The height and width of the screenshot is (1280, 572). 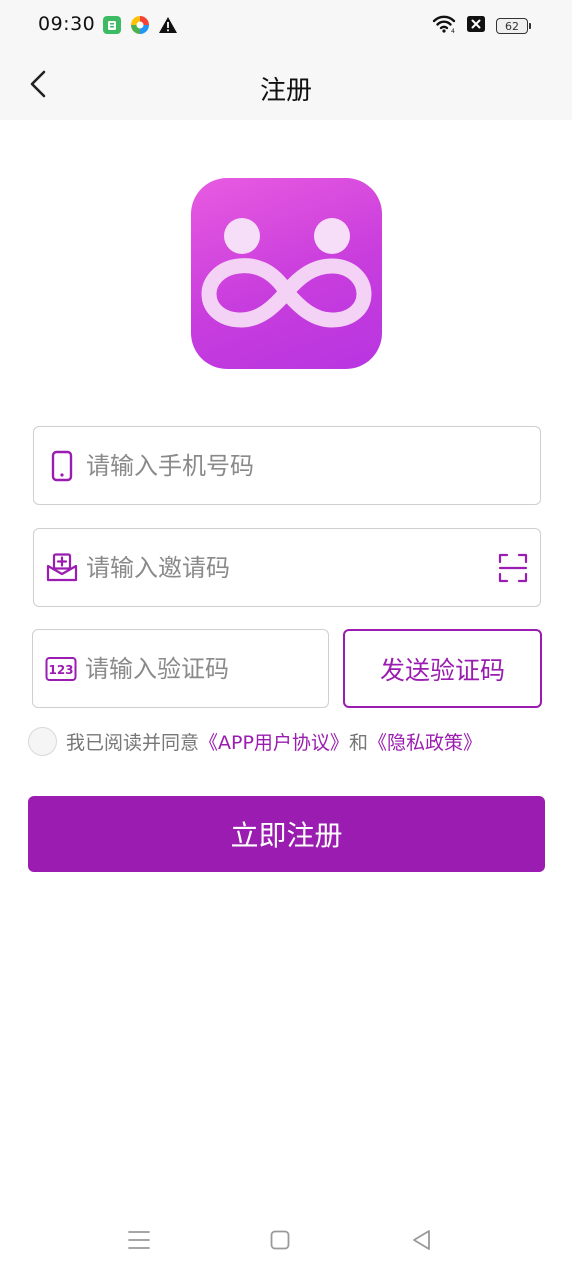 What do you see at coordinates (62, 466) in the screenshot?
I see `phone-icon` at bounding box center [62, 466].